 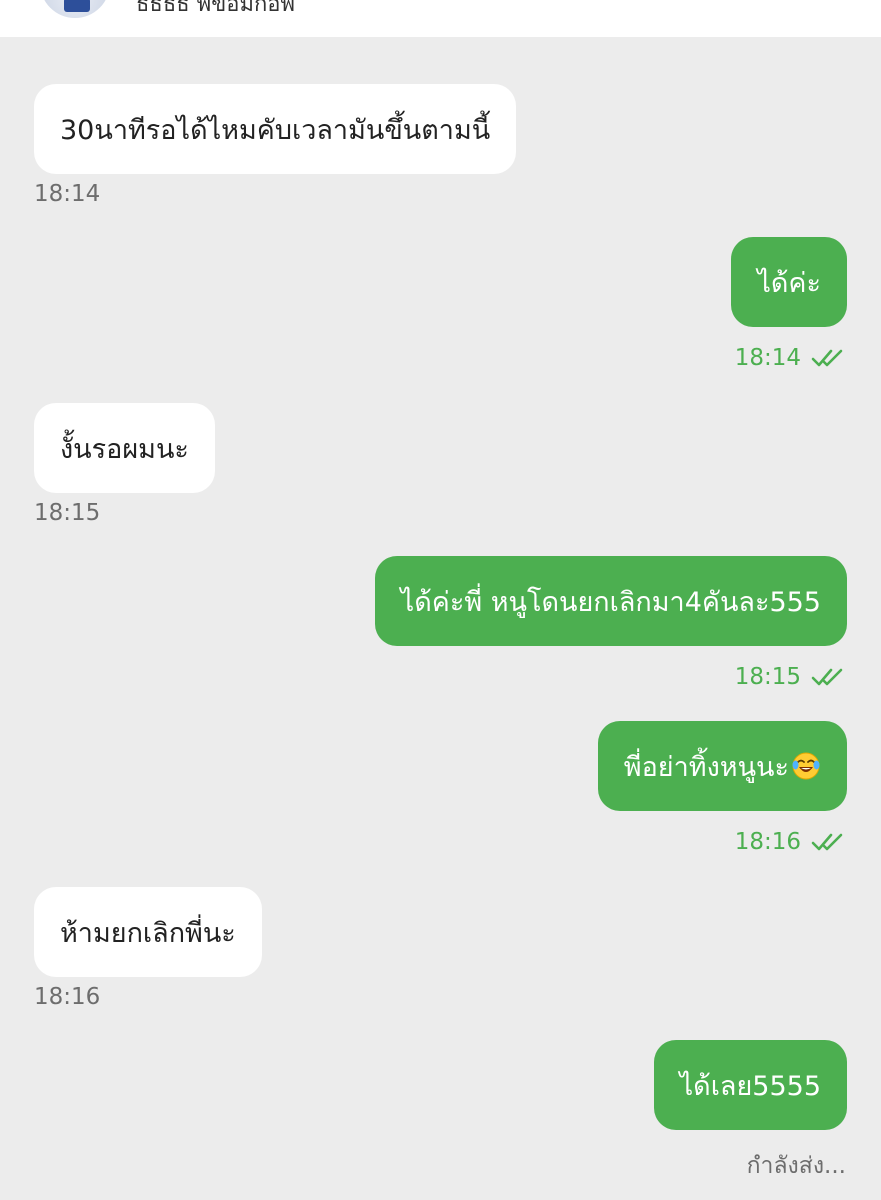 I want to click on message-bubble-incoming: 30นาทีรอได้ไหมคับเวลามันขึ้นตามนี้, so click(x=275, y=129).